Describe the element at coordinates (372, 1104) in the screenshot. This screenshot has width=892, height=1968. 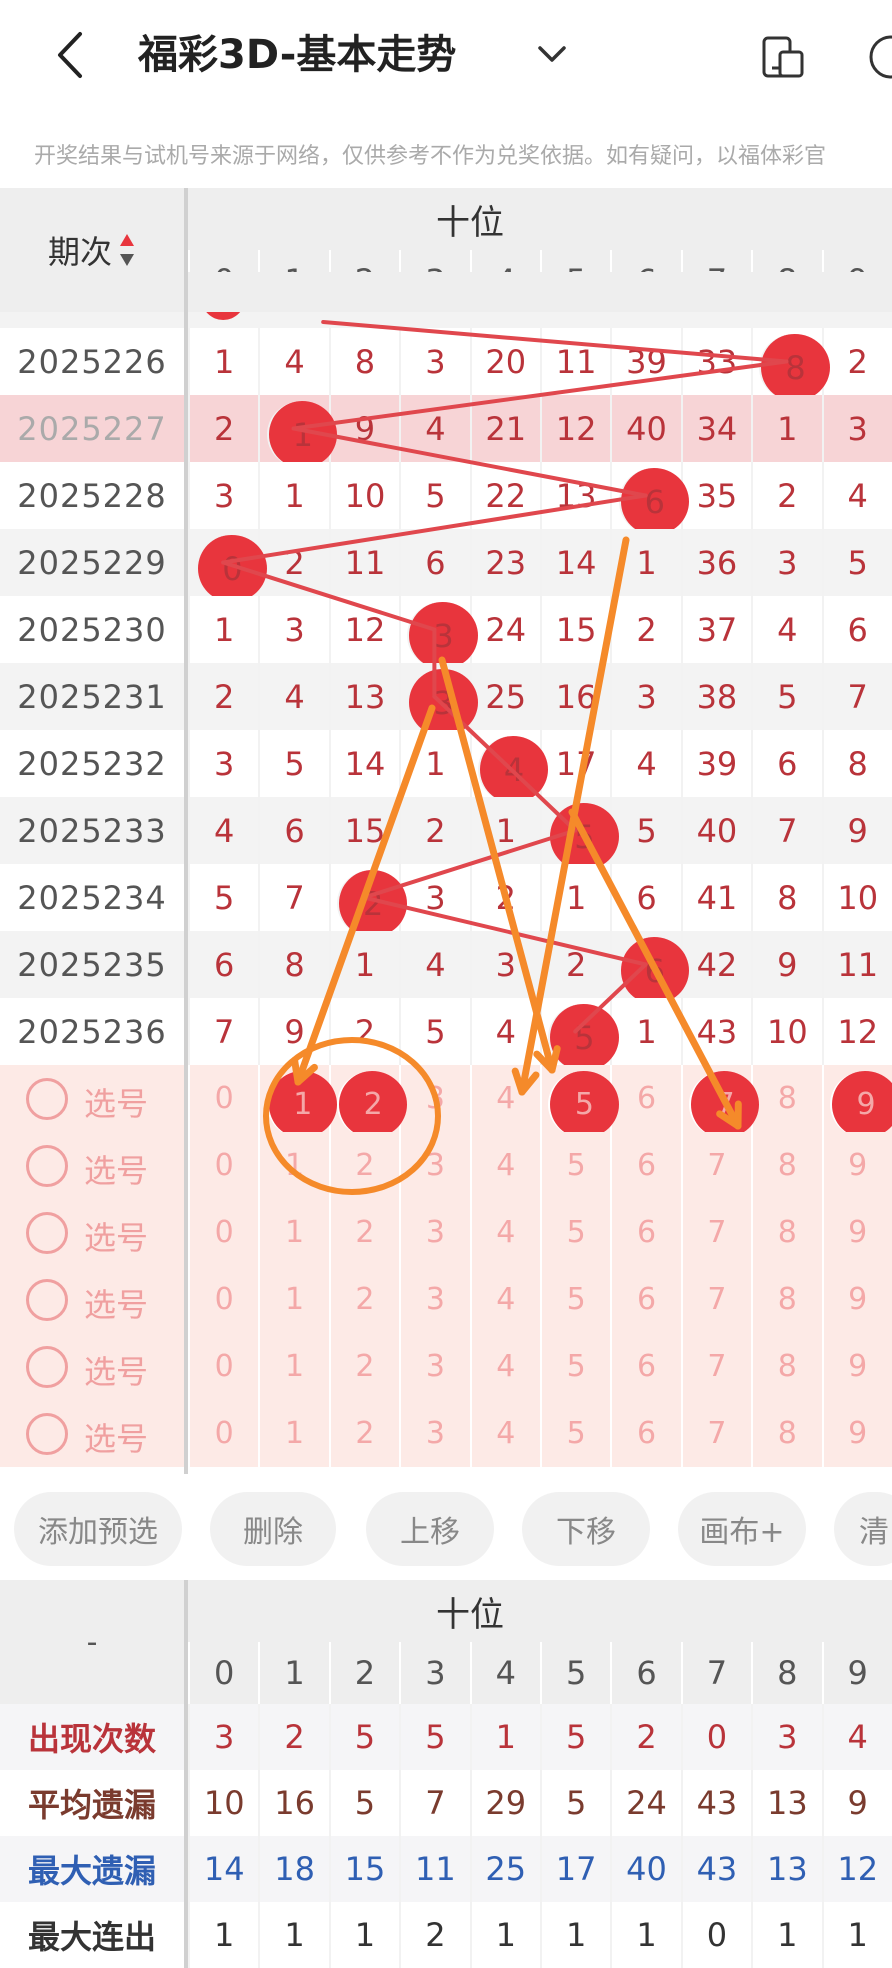
I see `selected-ball: 2` at that location.